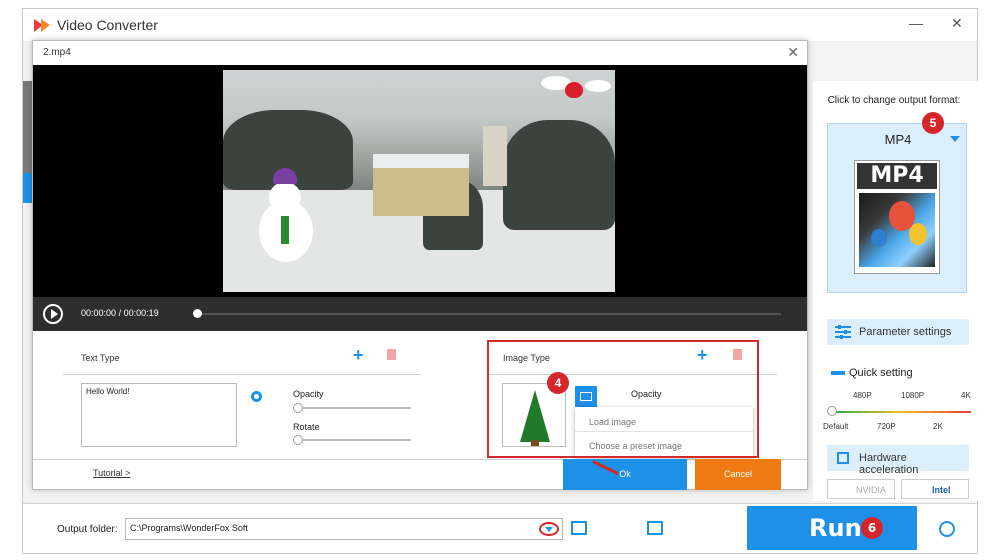 The width and height of the screenshot is (1000, 560). Describe the element at coordinates (623, 399) in the screenshot. I see `highlight-box` at that location.